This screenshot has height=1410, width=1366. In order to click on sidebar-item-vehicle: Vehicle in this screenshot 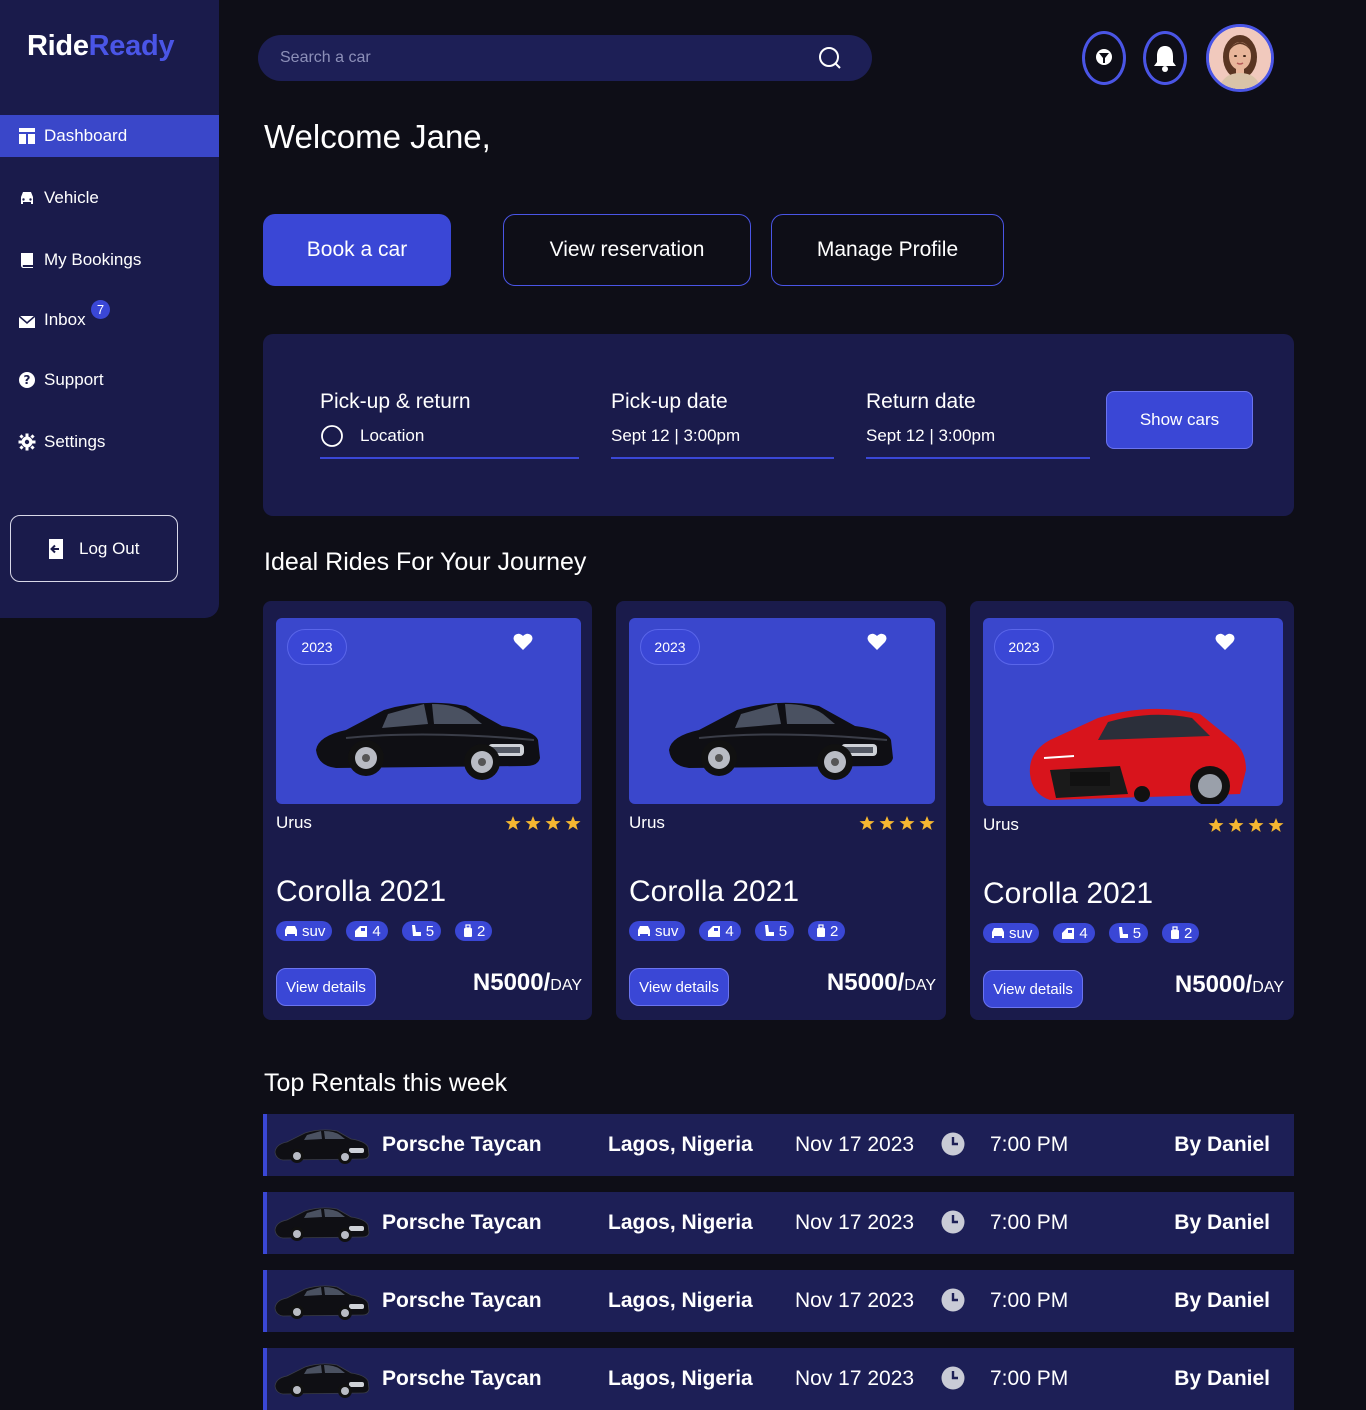, I will do `click(109, 198)`.